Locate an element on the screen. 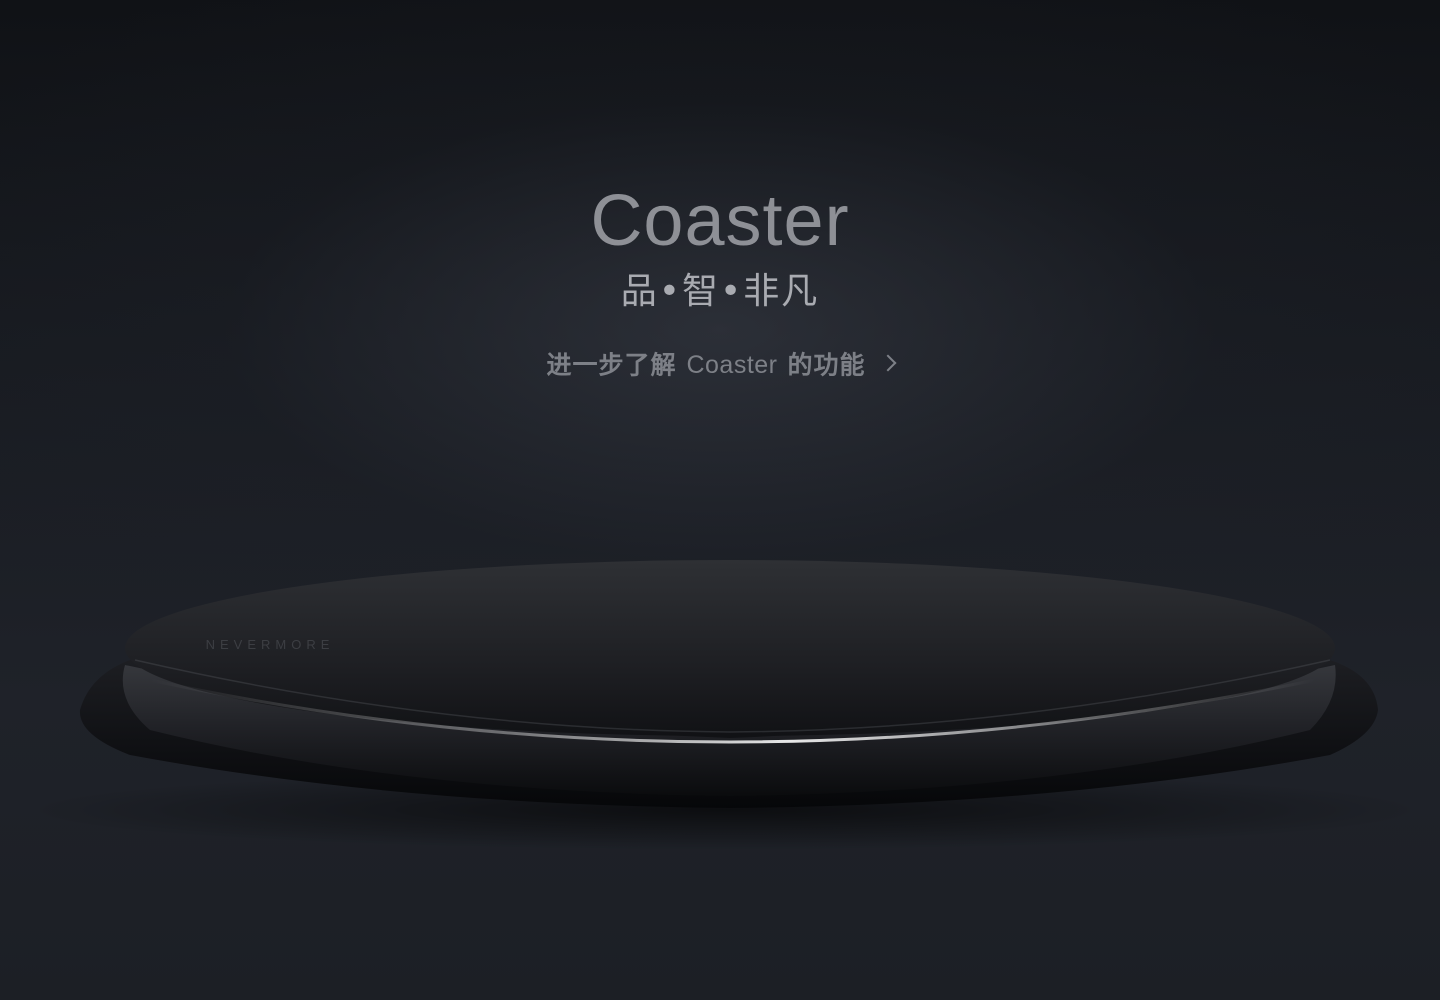 Image resolution: width=1440 pixels, height=1000 pixels. chevron-right-icon is located at coordinates (888, 363).